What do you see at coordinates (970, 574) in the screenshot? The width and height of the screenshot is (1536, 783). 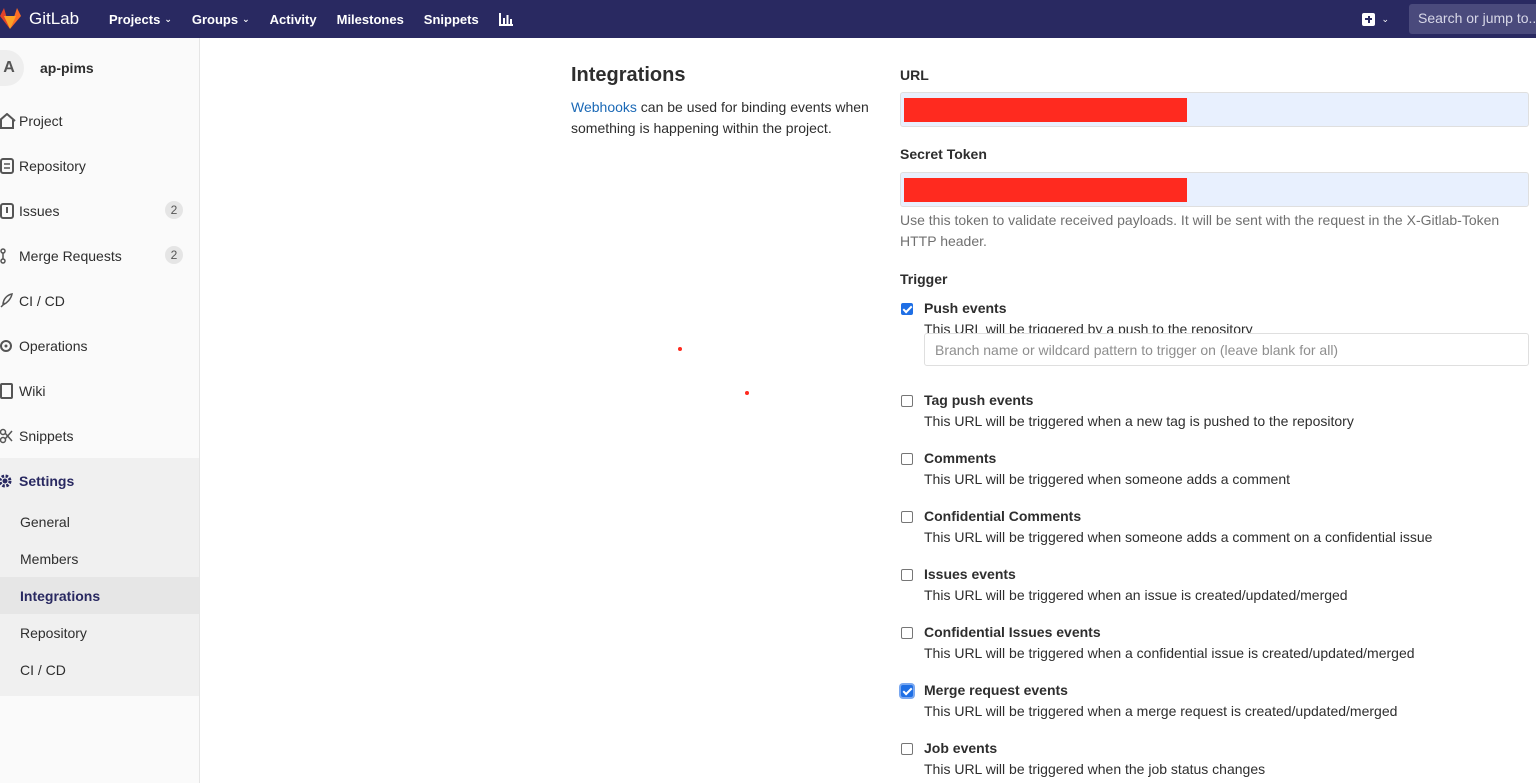 I see `trigger-title: Issues events` at bounding box center [970, 574].